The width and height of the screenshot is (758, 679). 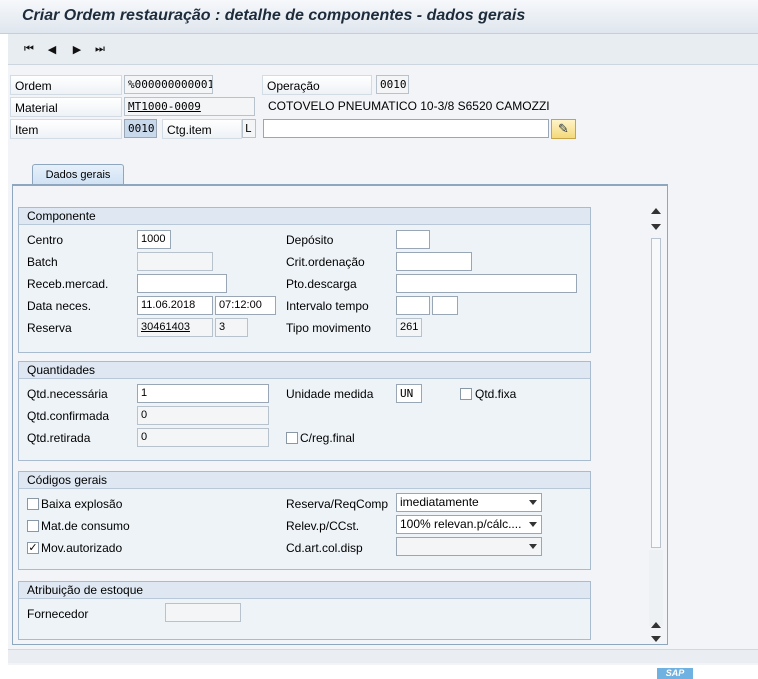 I want to click on creg-final-checkbox, so click(x=292, y=438).